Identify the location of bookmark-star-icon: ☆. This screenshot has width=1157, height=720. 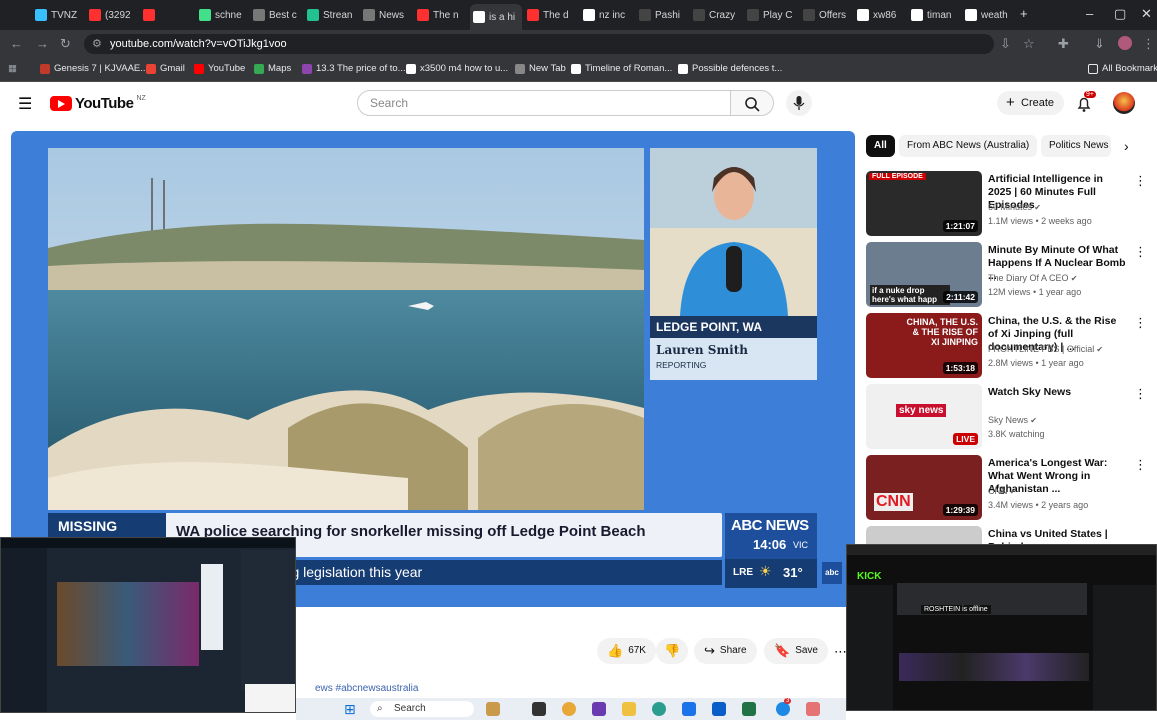
(1029, 44).